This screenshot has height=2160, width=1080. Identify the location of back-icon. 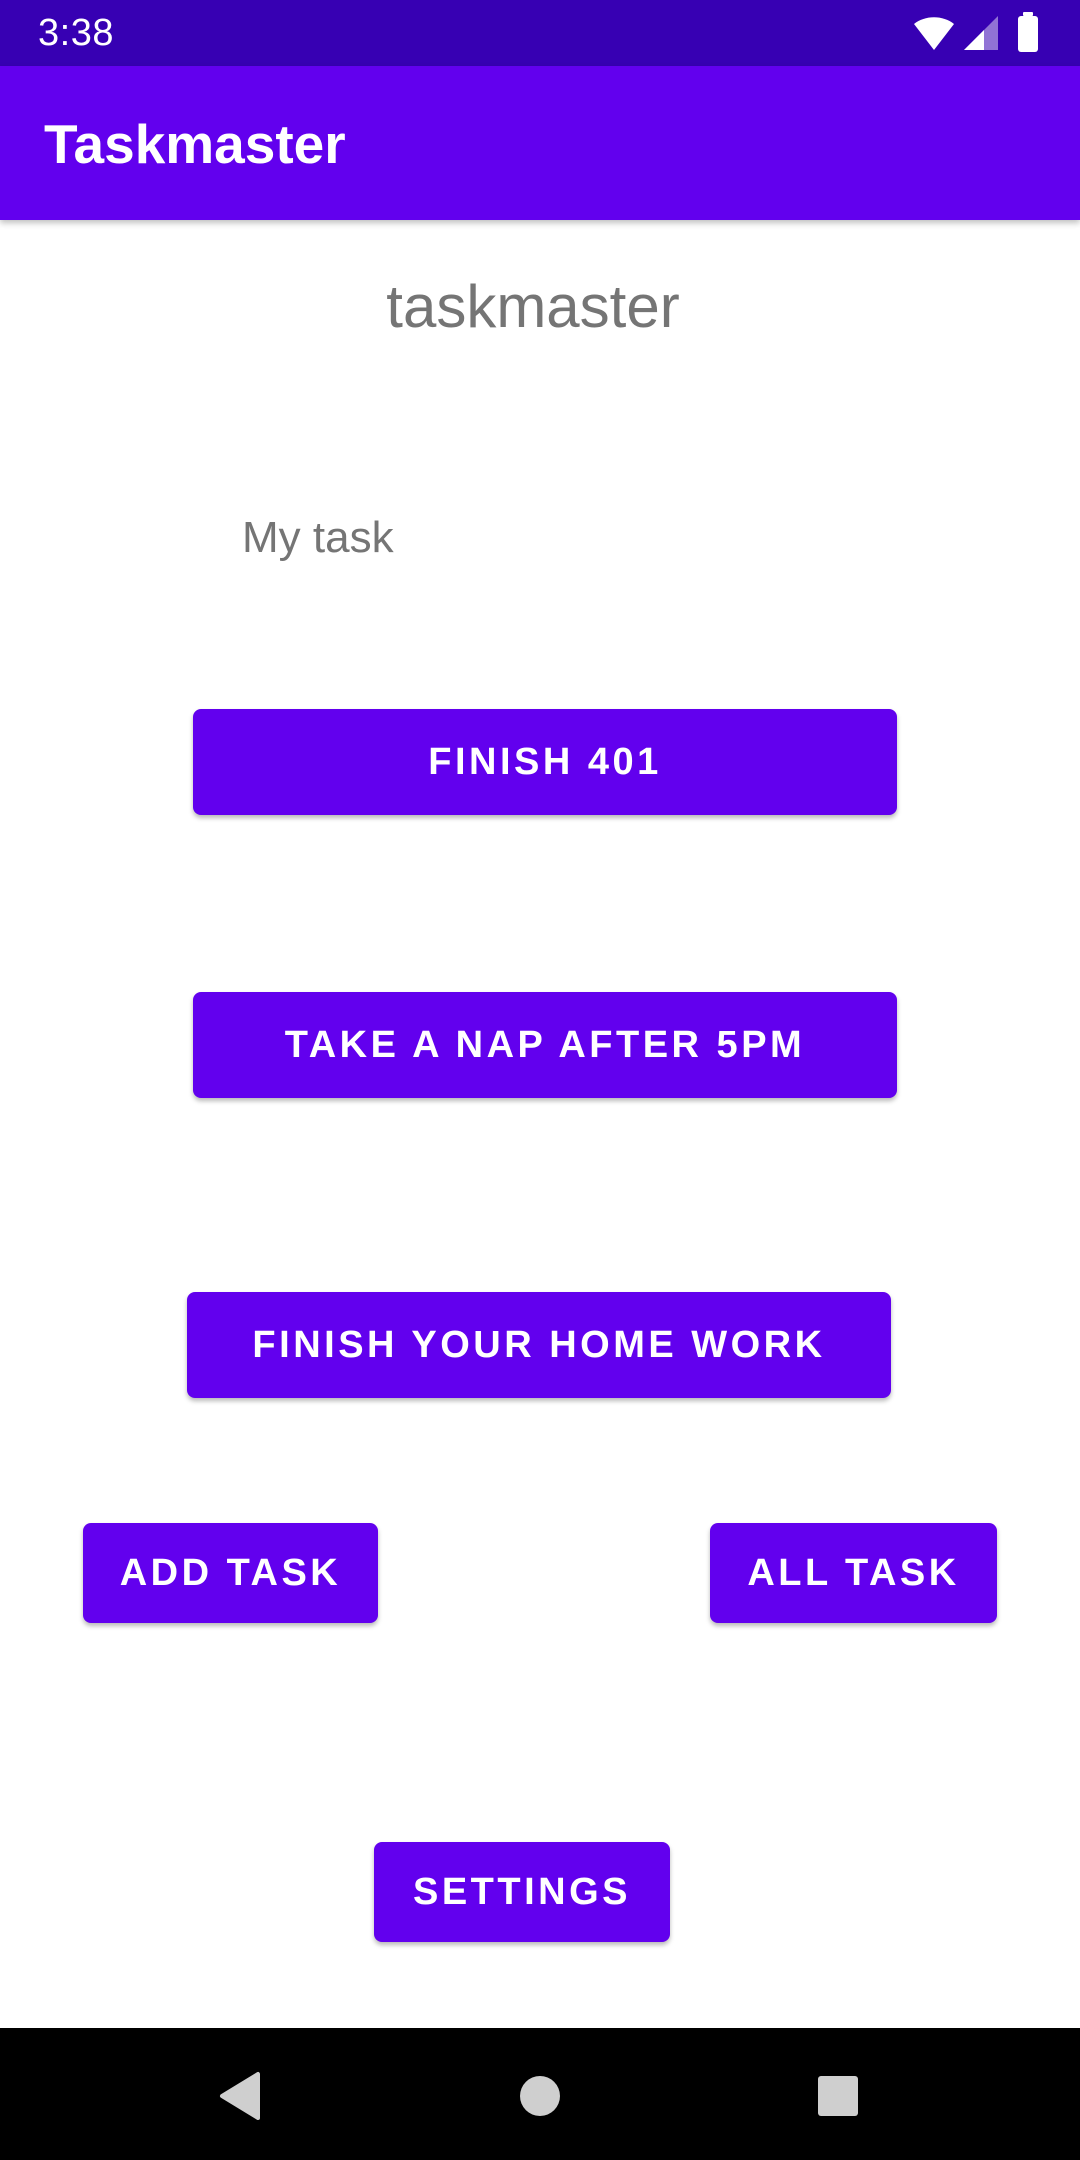
(240, 2096).